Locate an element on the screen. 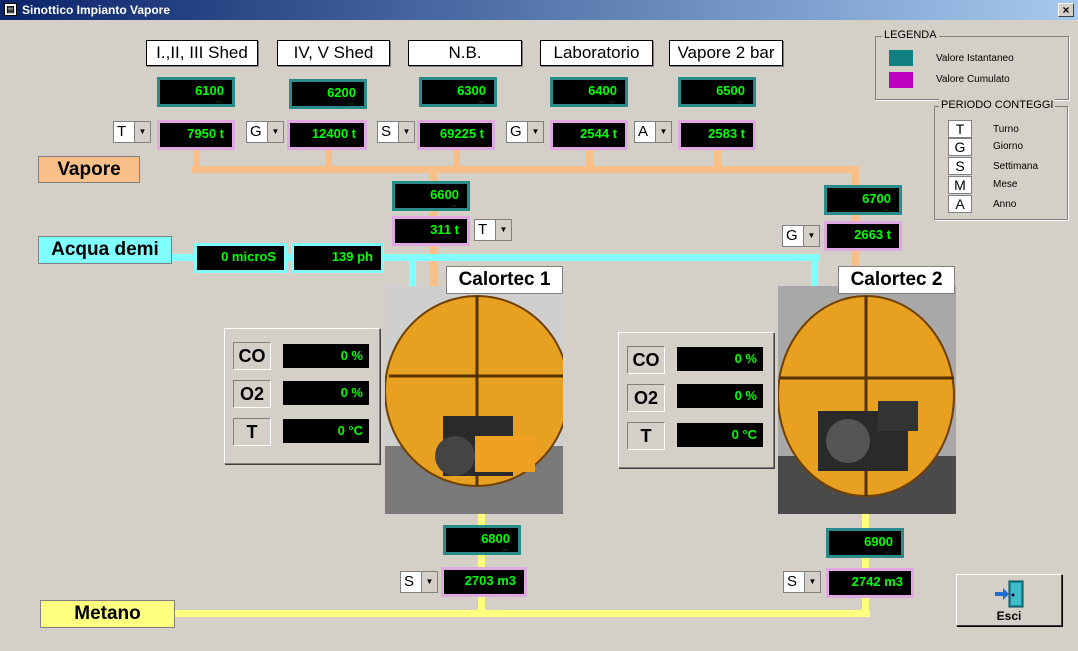  consumer-label-2: IV, V Shed is located at coordinates (333, 53).